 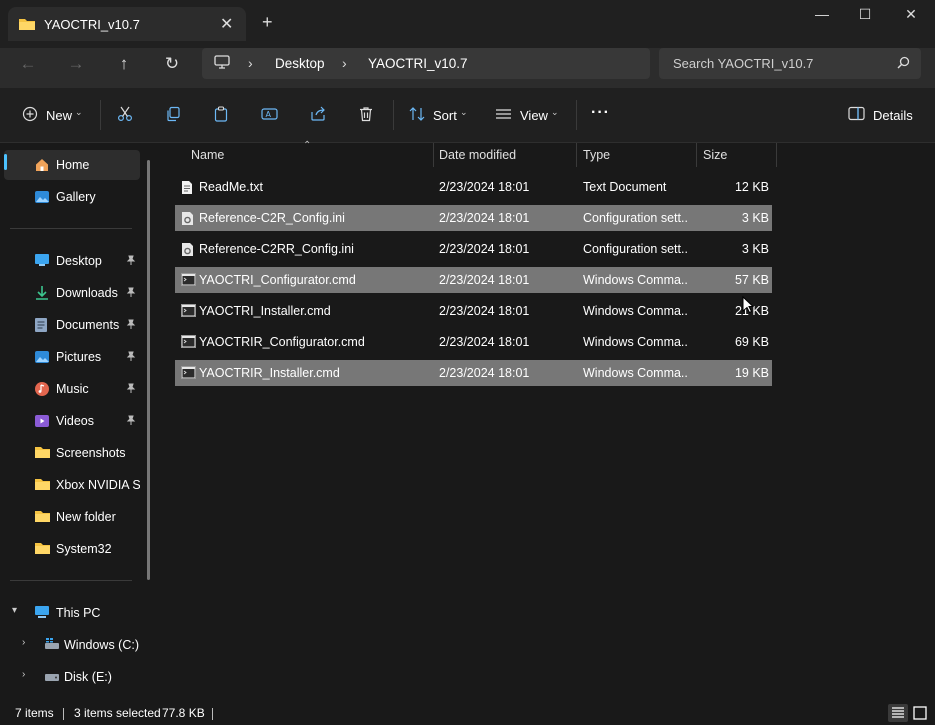 What do you see at coordinates (755, 218) in the screenshot?
I see `file-size: 3 KB` at bounding box center [755, 218].